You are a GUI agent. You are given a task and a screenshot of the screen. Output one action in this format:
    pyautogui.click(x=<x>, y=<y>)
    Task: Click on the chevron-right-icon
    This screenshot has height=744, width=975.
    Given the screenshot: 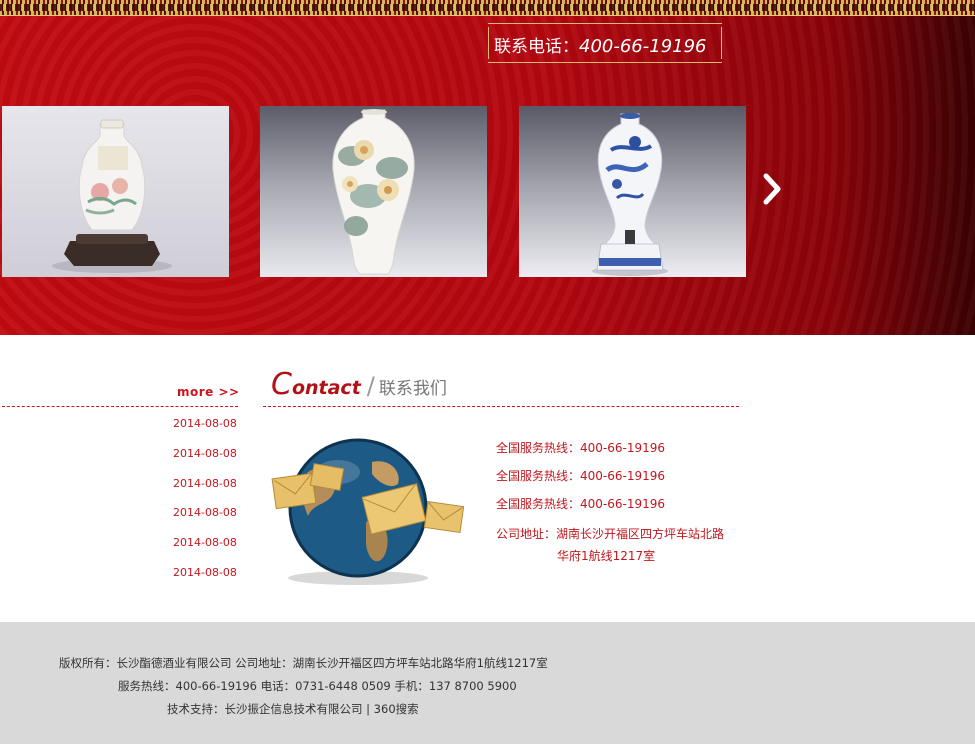 What is the action you would take?
    pyautogui.click(x=772, y=189)
    